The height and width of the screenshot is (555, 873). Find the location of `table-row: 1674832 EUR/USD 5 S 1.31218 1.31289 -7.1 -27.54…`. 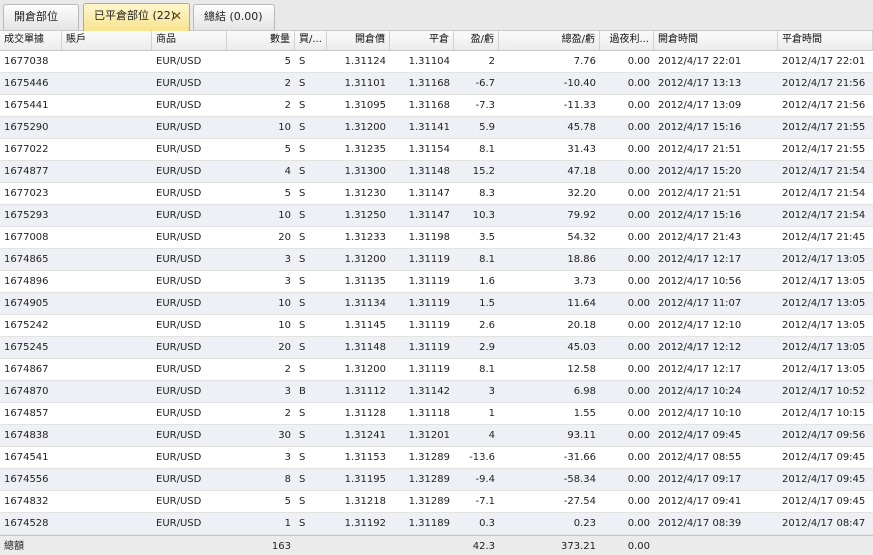

table-row: 1674832 EUR/USD 5 S 1.31218 1.31289 -7.1 -27.54… is located at coordinates (436, 502).